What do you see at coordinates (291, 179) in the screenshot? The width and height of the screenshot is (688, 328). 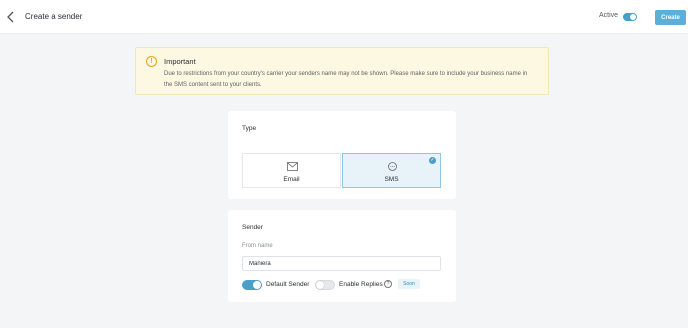 I see `type-option-label: Email` at bounding box center [291, 179].